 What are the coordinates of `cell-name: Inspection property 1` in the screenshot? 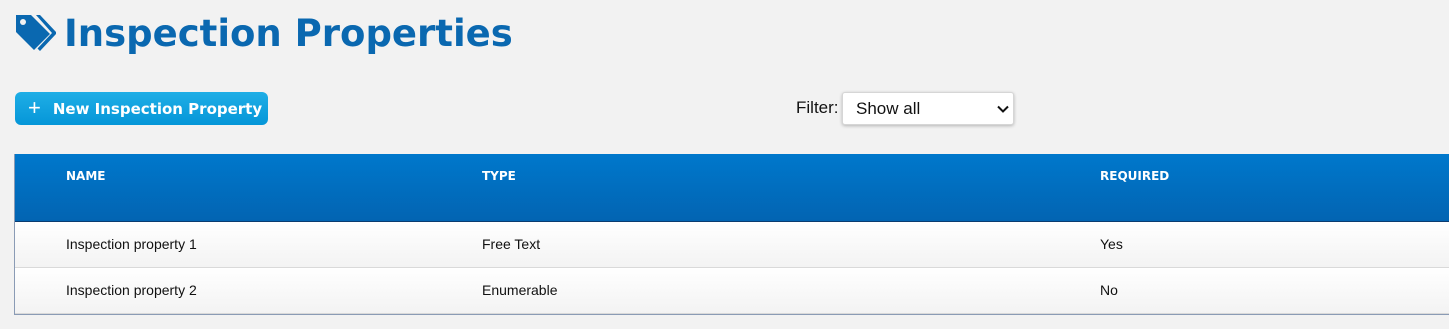 It's located at (131, 244).